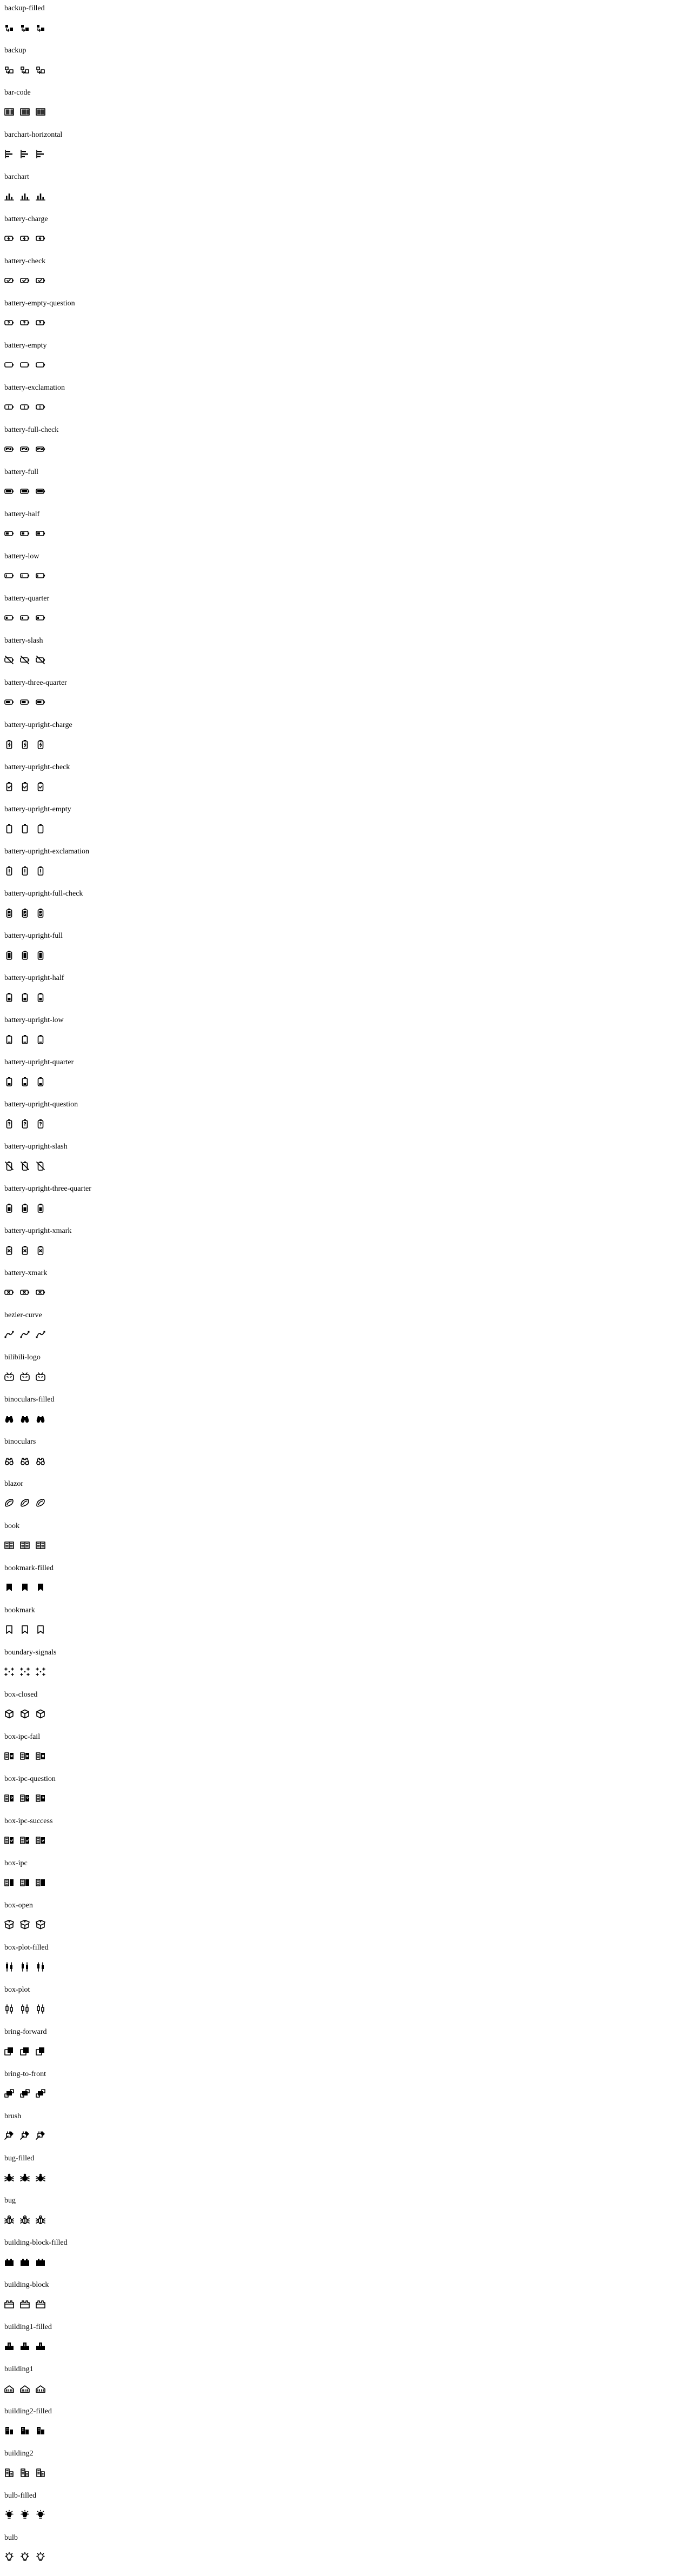 The image size is (692, 2576). Describe the element at coordinates (25, 2557) in the screenshot. I see `bulb-icon` at that location.